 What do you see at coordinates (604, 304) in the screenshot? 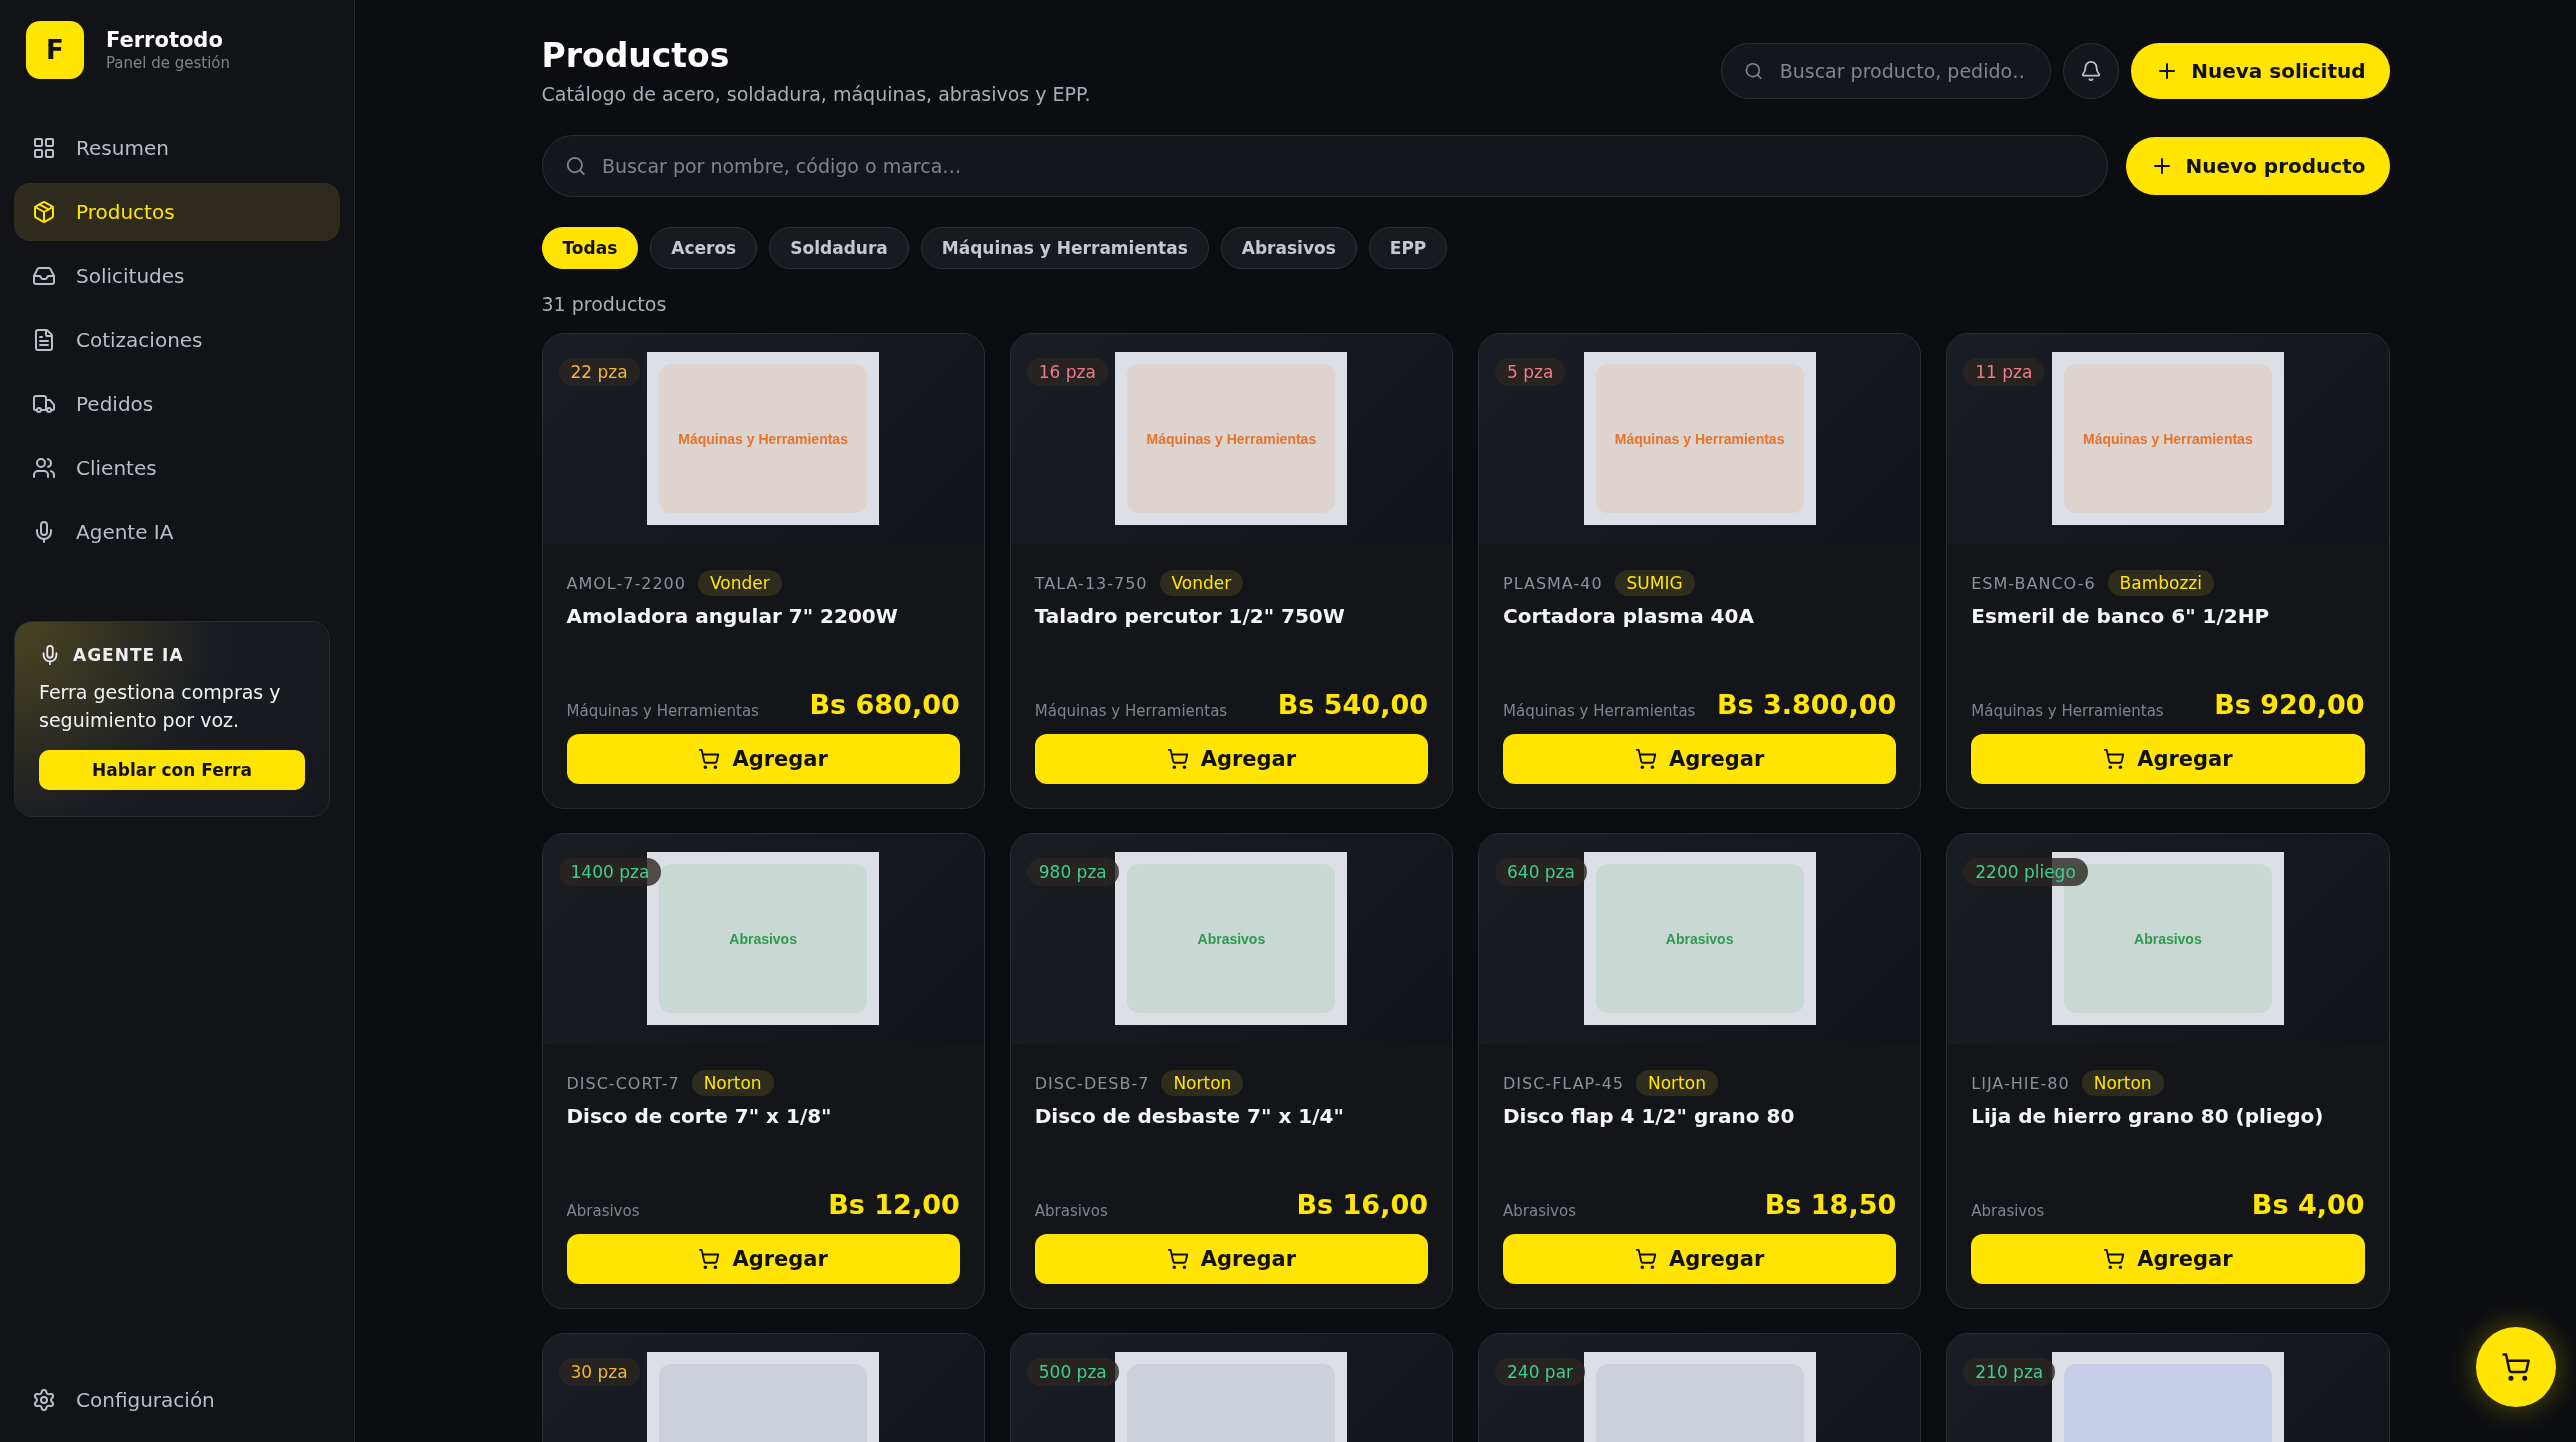
I see `product-count: 31 productos` at bounding box center [604, 304].